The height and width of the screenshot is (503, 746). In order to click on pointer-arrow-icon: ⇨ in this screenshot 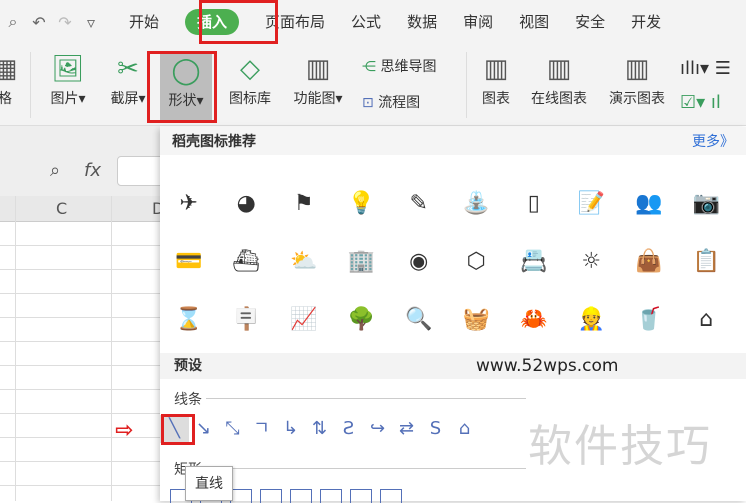, I will do `click(124, 430)`.